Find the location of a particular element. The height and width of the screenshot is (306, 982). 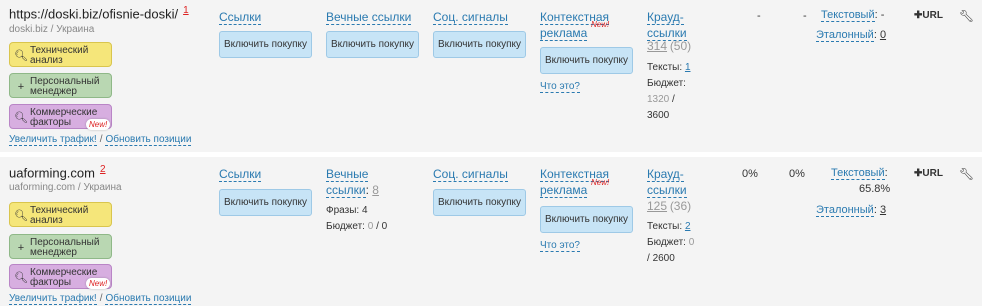

budget-used: 0 is located at coordinates (691, 242).